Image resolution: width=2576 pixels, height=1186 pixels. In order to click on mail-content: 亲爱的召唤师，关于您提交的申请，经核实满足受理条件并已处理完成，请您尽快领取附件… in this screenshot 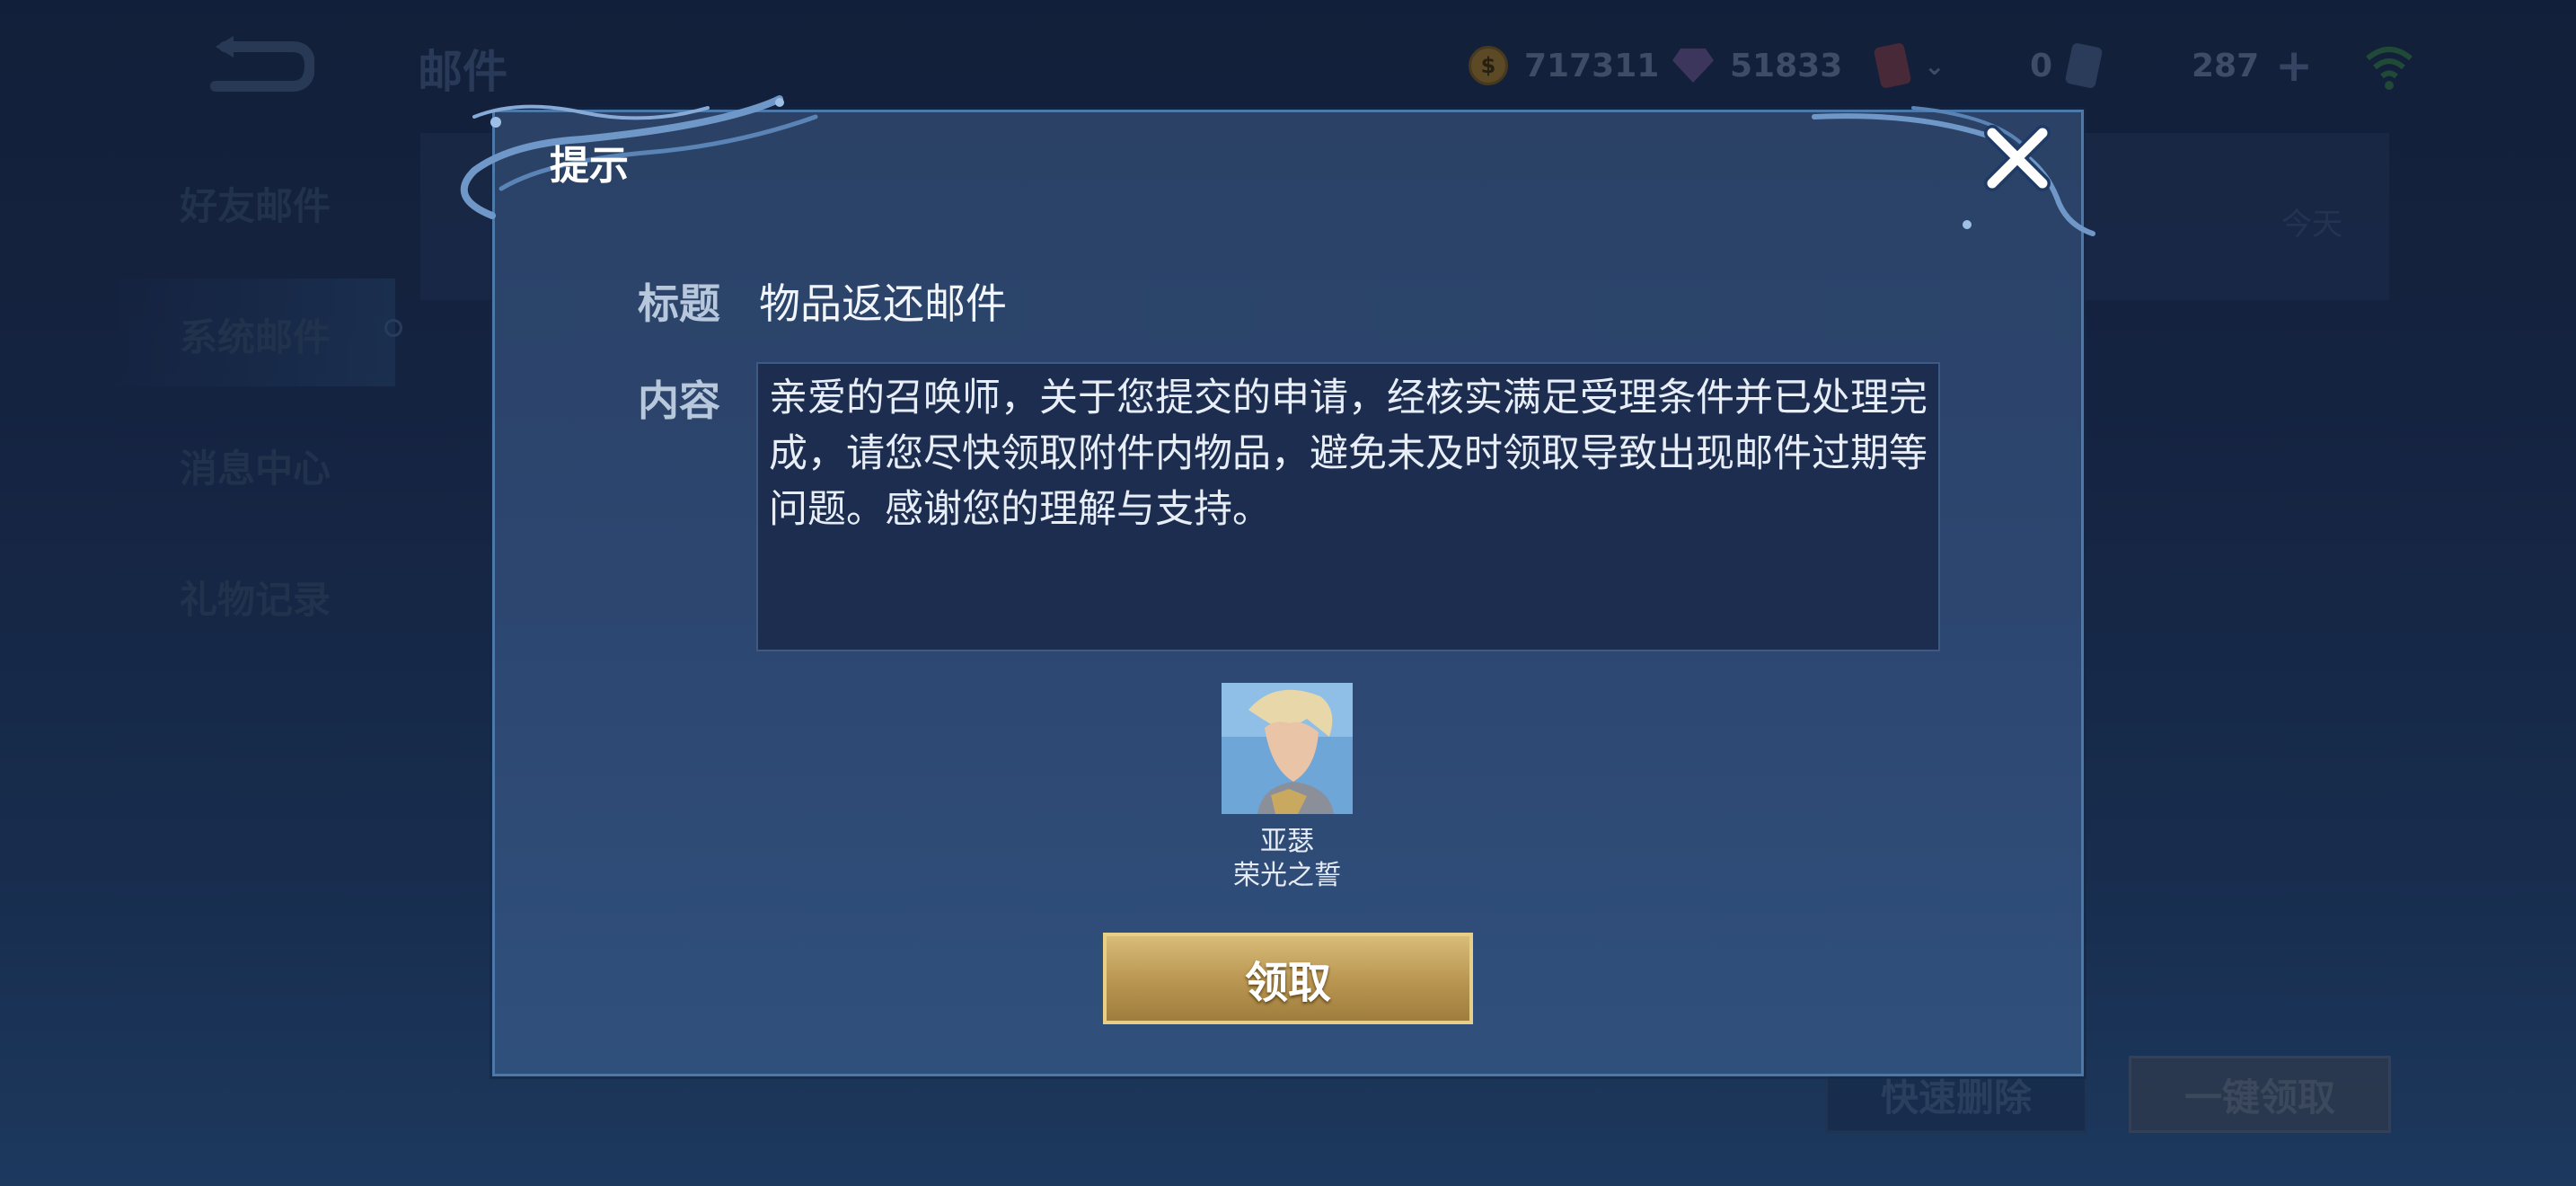, I will do `click(1348, 454)`.